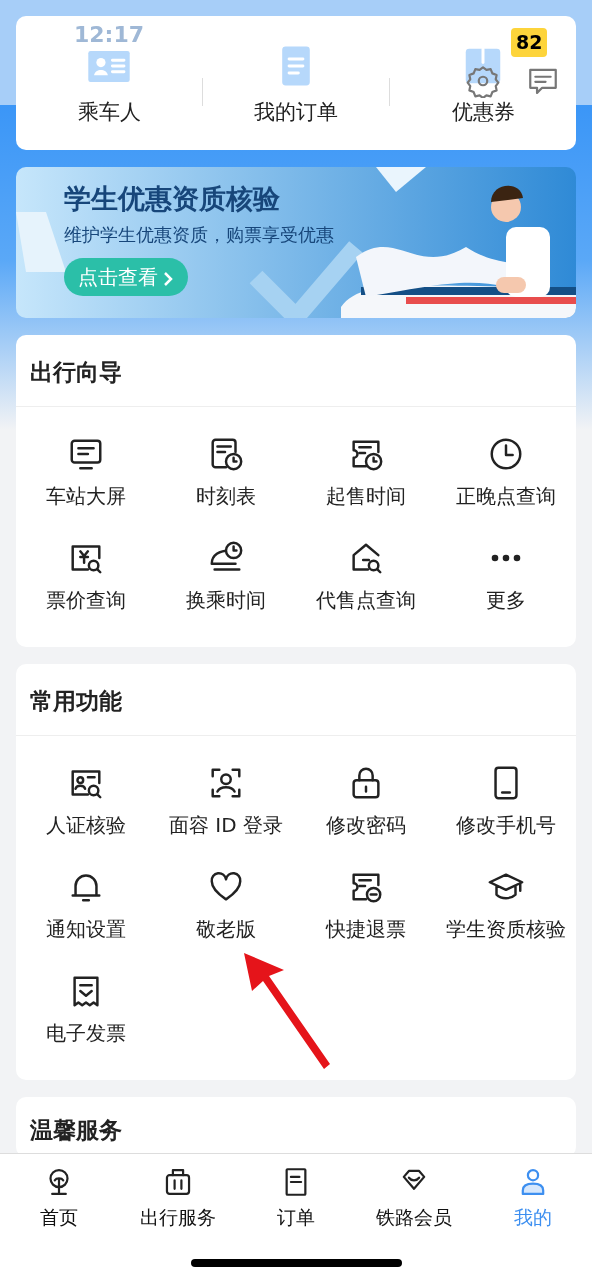 The image size is (592, 1280). What do you see at coordinates (366, 600) in the screenshot?
I see `menu-item-label: 代售点查询` at bounding box center [366, 600].